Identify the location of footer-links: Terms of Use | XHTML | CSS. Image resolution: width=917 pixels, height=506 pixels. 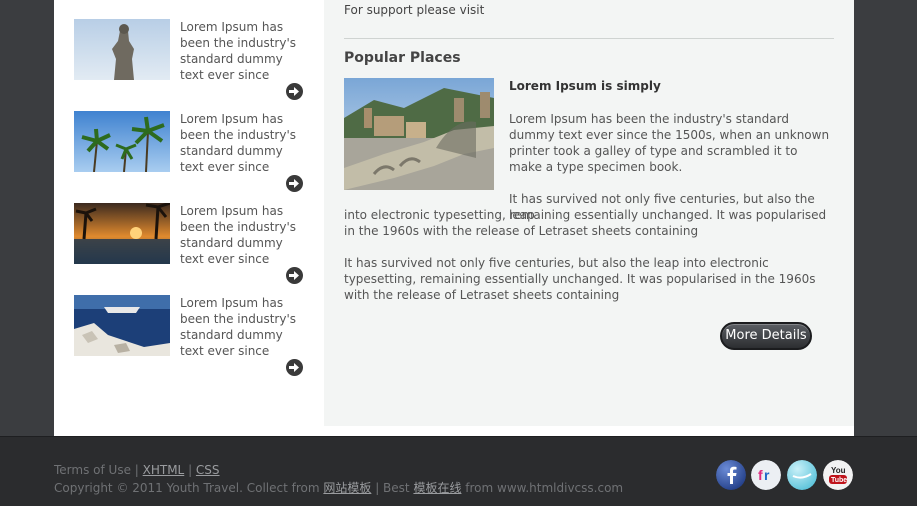
(137, 470).